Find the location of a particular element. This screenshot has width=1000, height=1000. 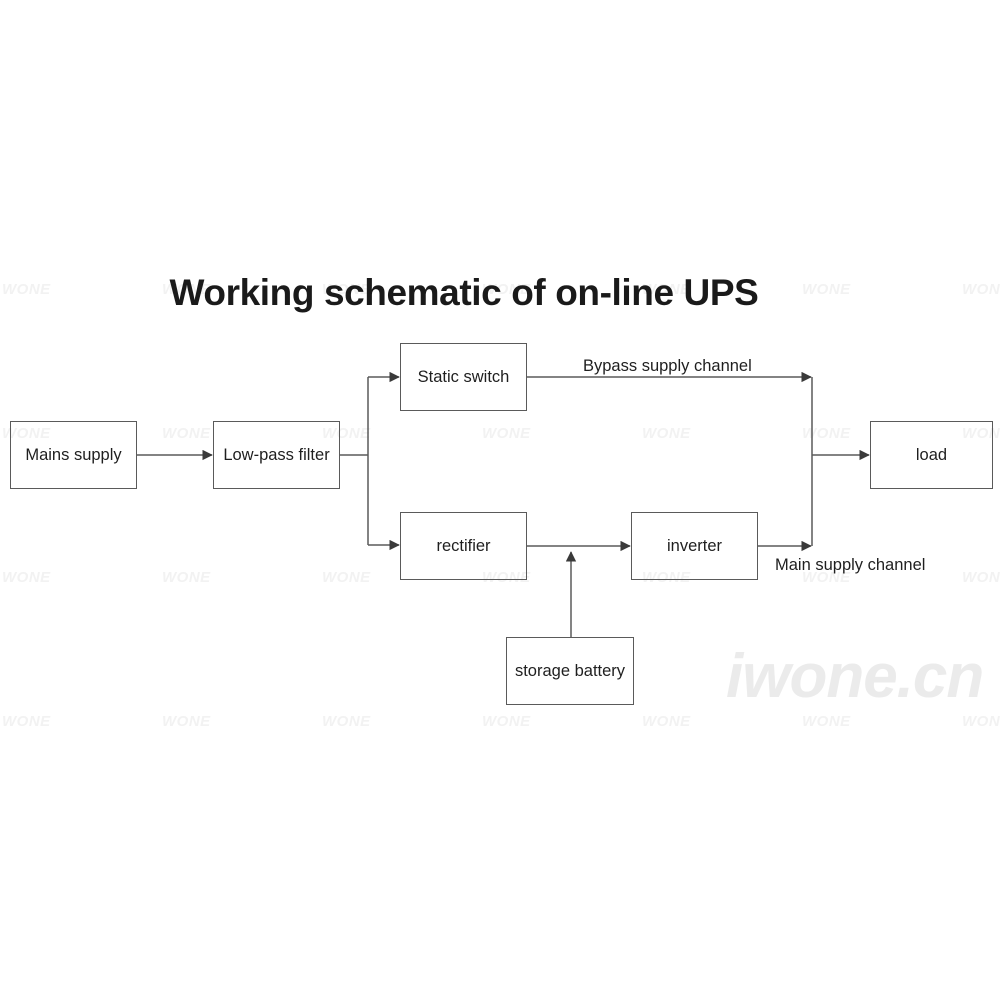

node-label-rectifier: rectifier is located at coordinates (463, 545).